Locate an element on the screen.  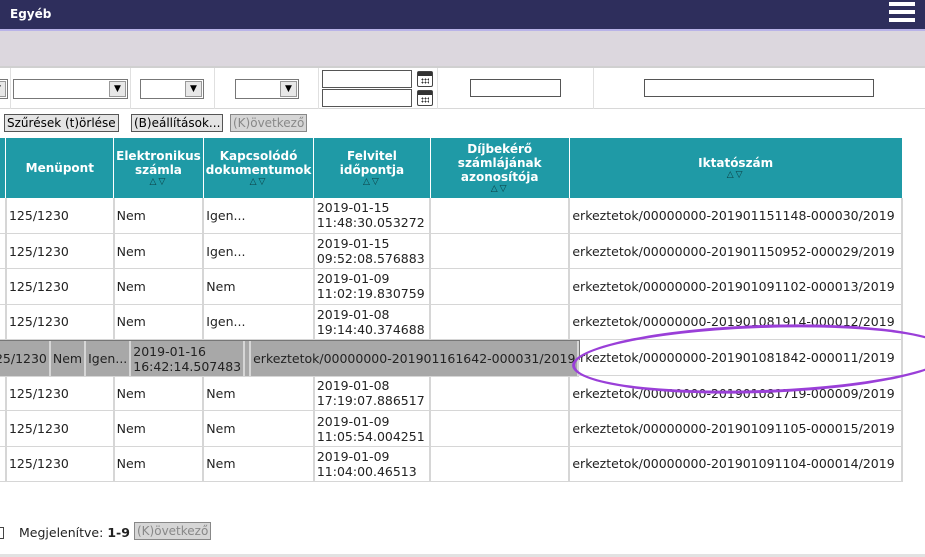
filter-select-einvoice: ▼ is located at coordinates (172, 89).